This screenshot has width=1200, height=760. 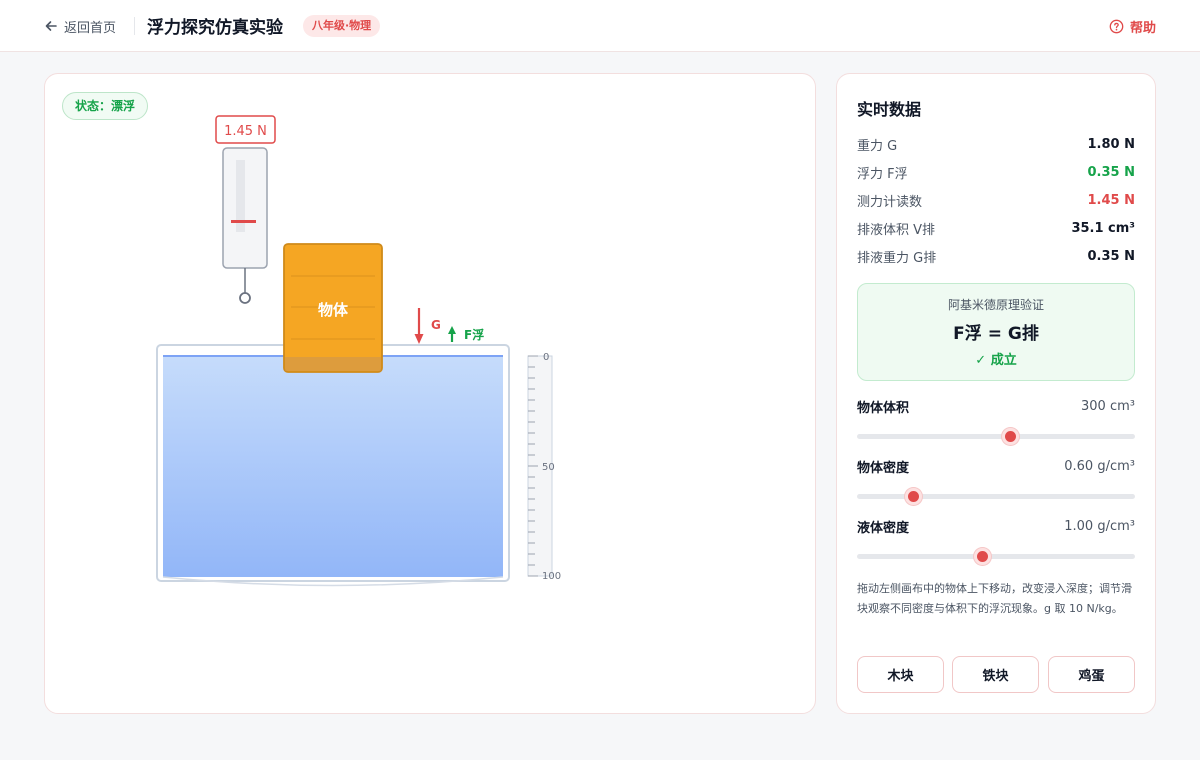 What do you see at coordinates (419, 339) in the screenshot?
I see `gravity-arrow-head` at bounding box center [419, 339].